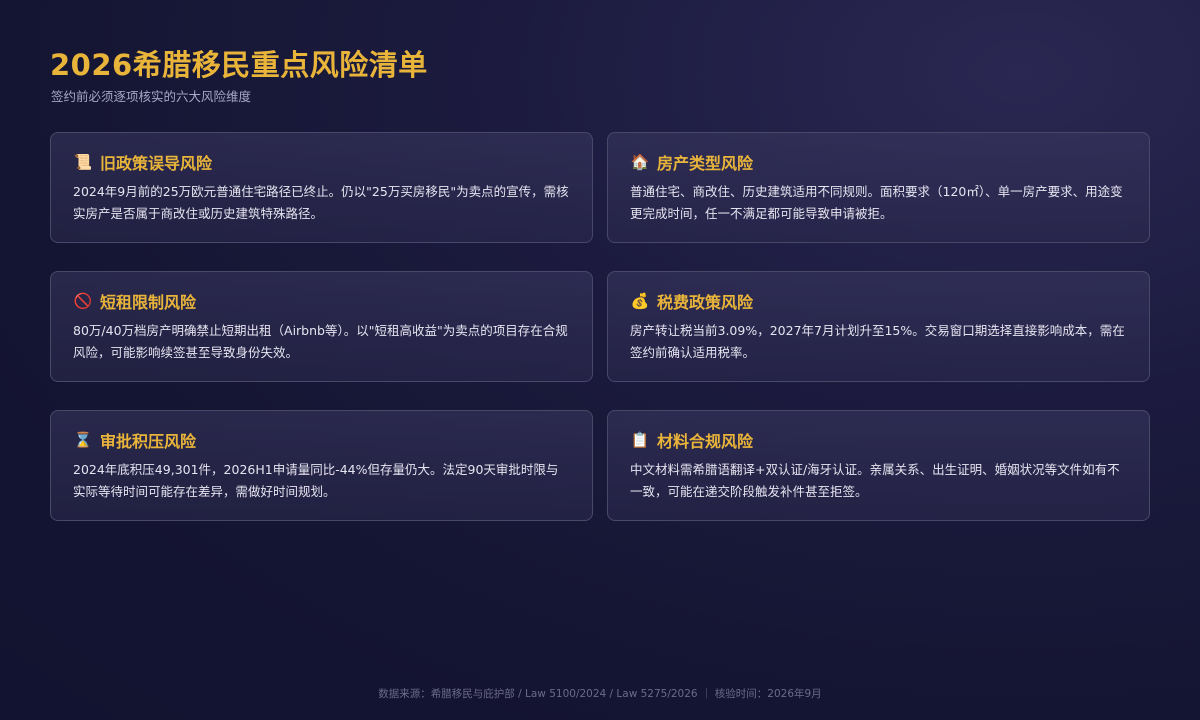 The image size is (1200, 720). Describe the element at coordinates (321, 440) in the screenshot. I see `card-header: ⌛ 审批积压风险` at that location.